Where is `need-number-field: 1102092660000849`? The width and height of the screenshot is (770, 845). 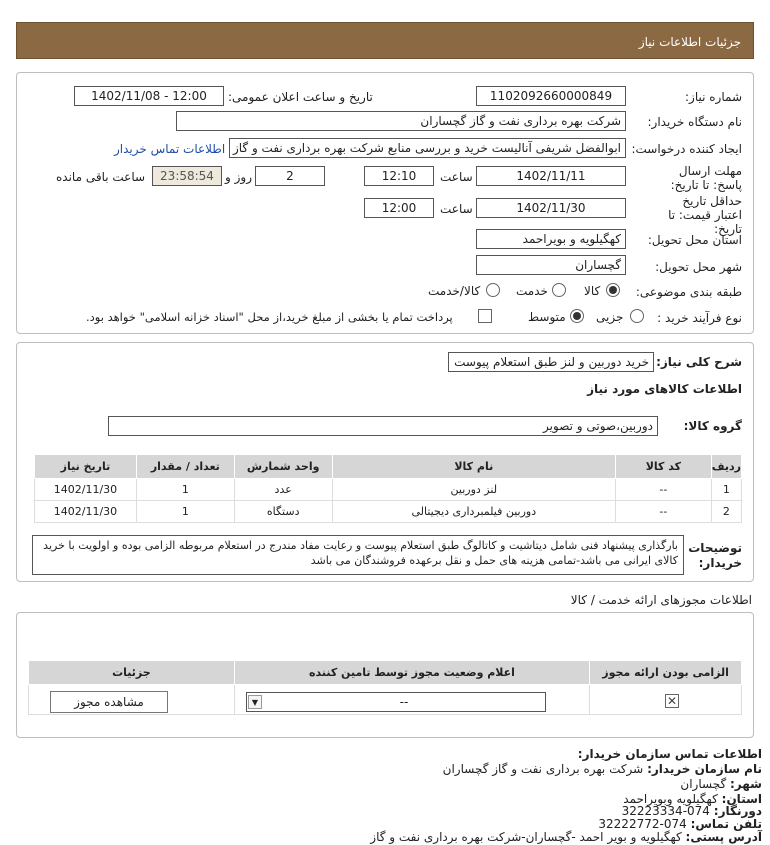
need-number-field: 1102092660000849 is located at coordinates (551, 96).